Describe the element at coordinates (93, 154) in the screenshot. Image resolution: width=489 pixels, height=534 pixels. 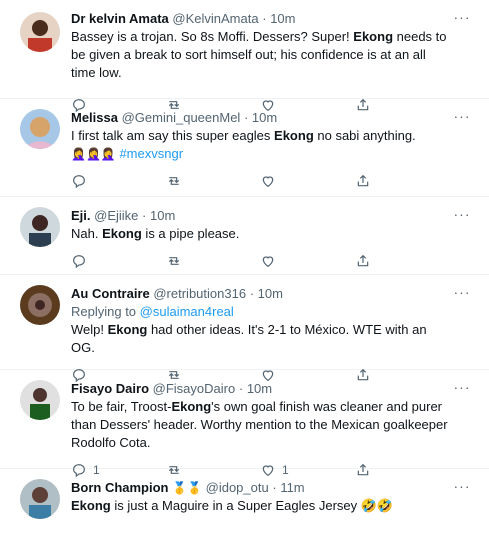
I see `emoji: 🤦‍♀️🤦‍♀️🤦‍♀️` at that location.